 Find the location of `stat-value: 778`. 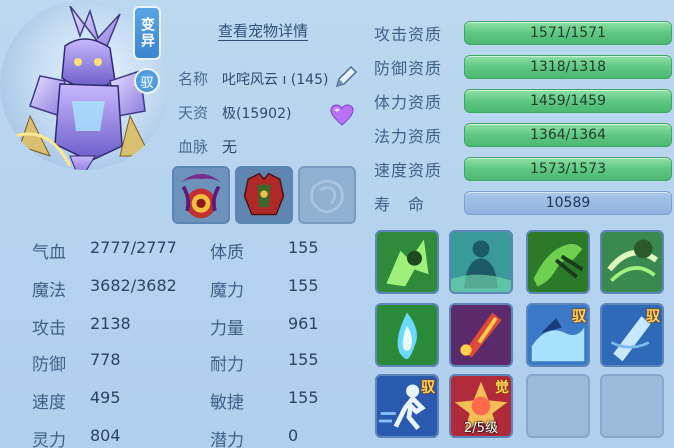

stat-value: 778 is located at coordinates (105, 359).